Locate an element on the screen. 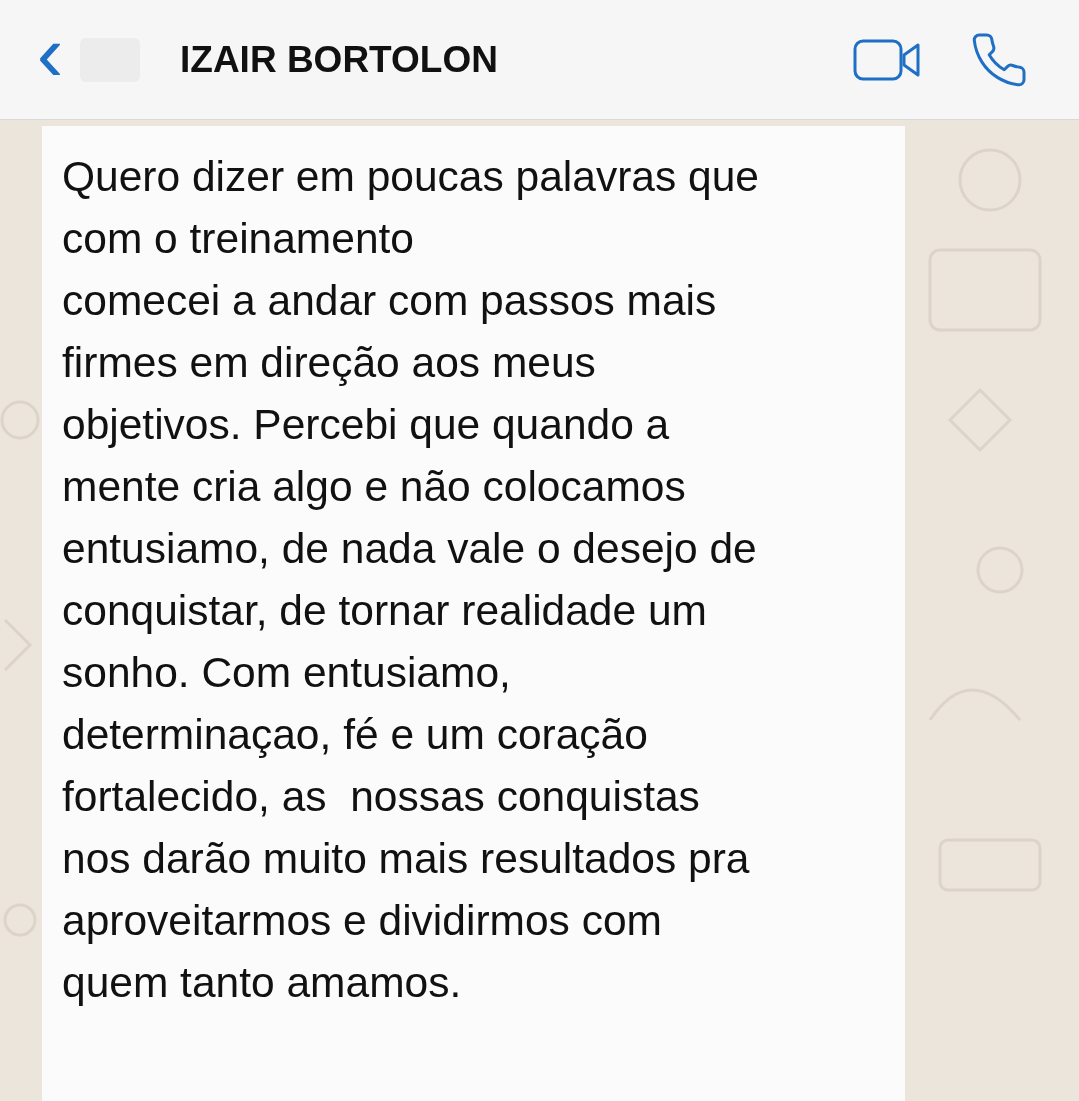 The width and height of the screenshot is (1079, 1101). contact-name: IZAIR BORTOLON is located at coordinates (339, 59).